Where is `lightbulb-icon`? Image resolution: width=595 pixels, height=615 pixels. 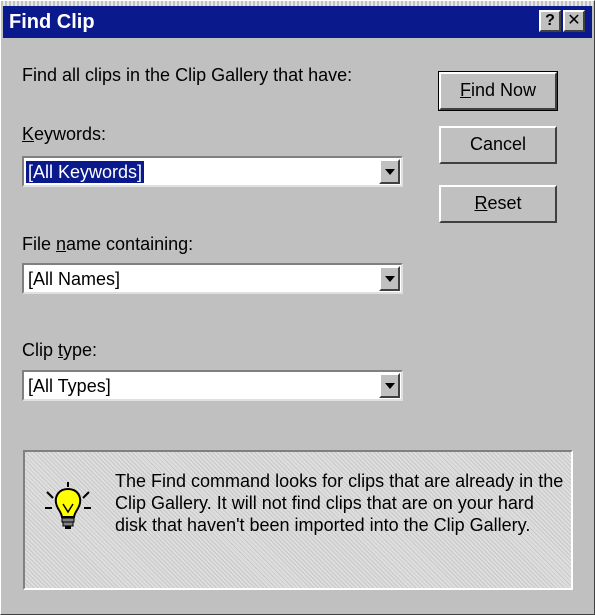 lightbulb-icon is located at coordinates (68, 505).